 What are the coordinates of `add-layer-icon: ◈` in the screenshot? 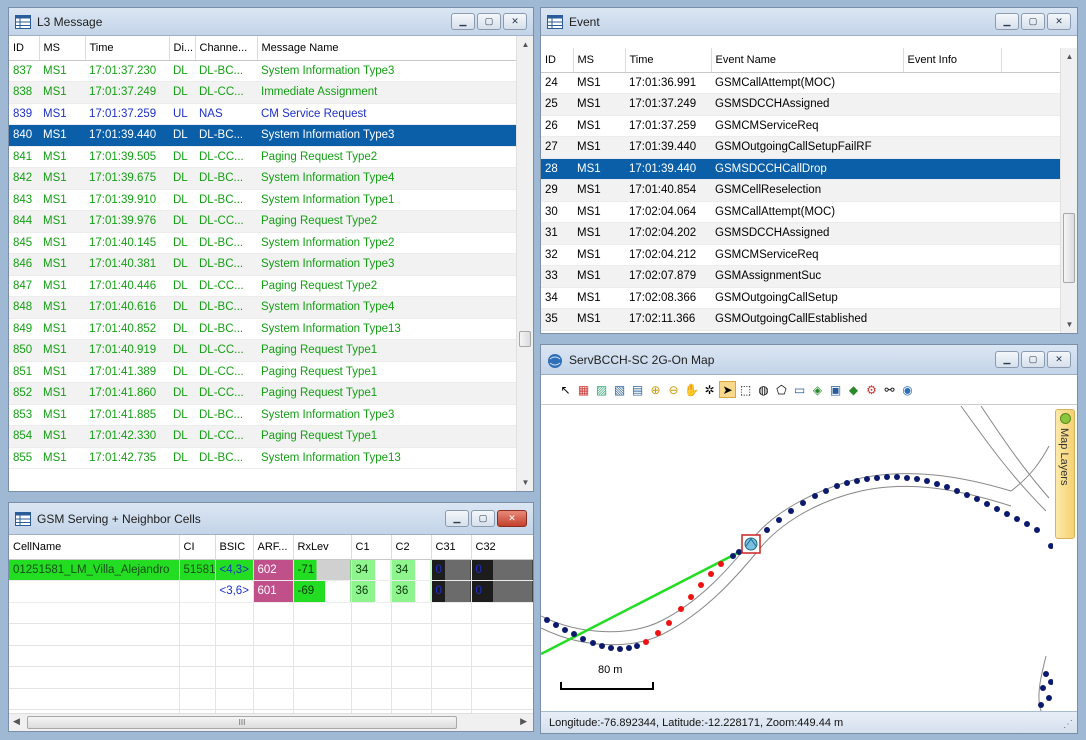 It's located at (817, 389).